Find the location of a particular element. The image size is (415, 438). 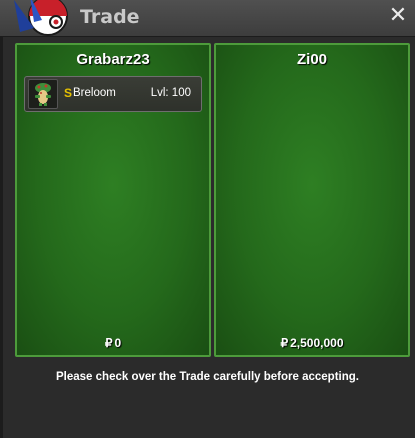

shiny-badge: S is located at coordinates (68, 93).